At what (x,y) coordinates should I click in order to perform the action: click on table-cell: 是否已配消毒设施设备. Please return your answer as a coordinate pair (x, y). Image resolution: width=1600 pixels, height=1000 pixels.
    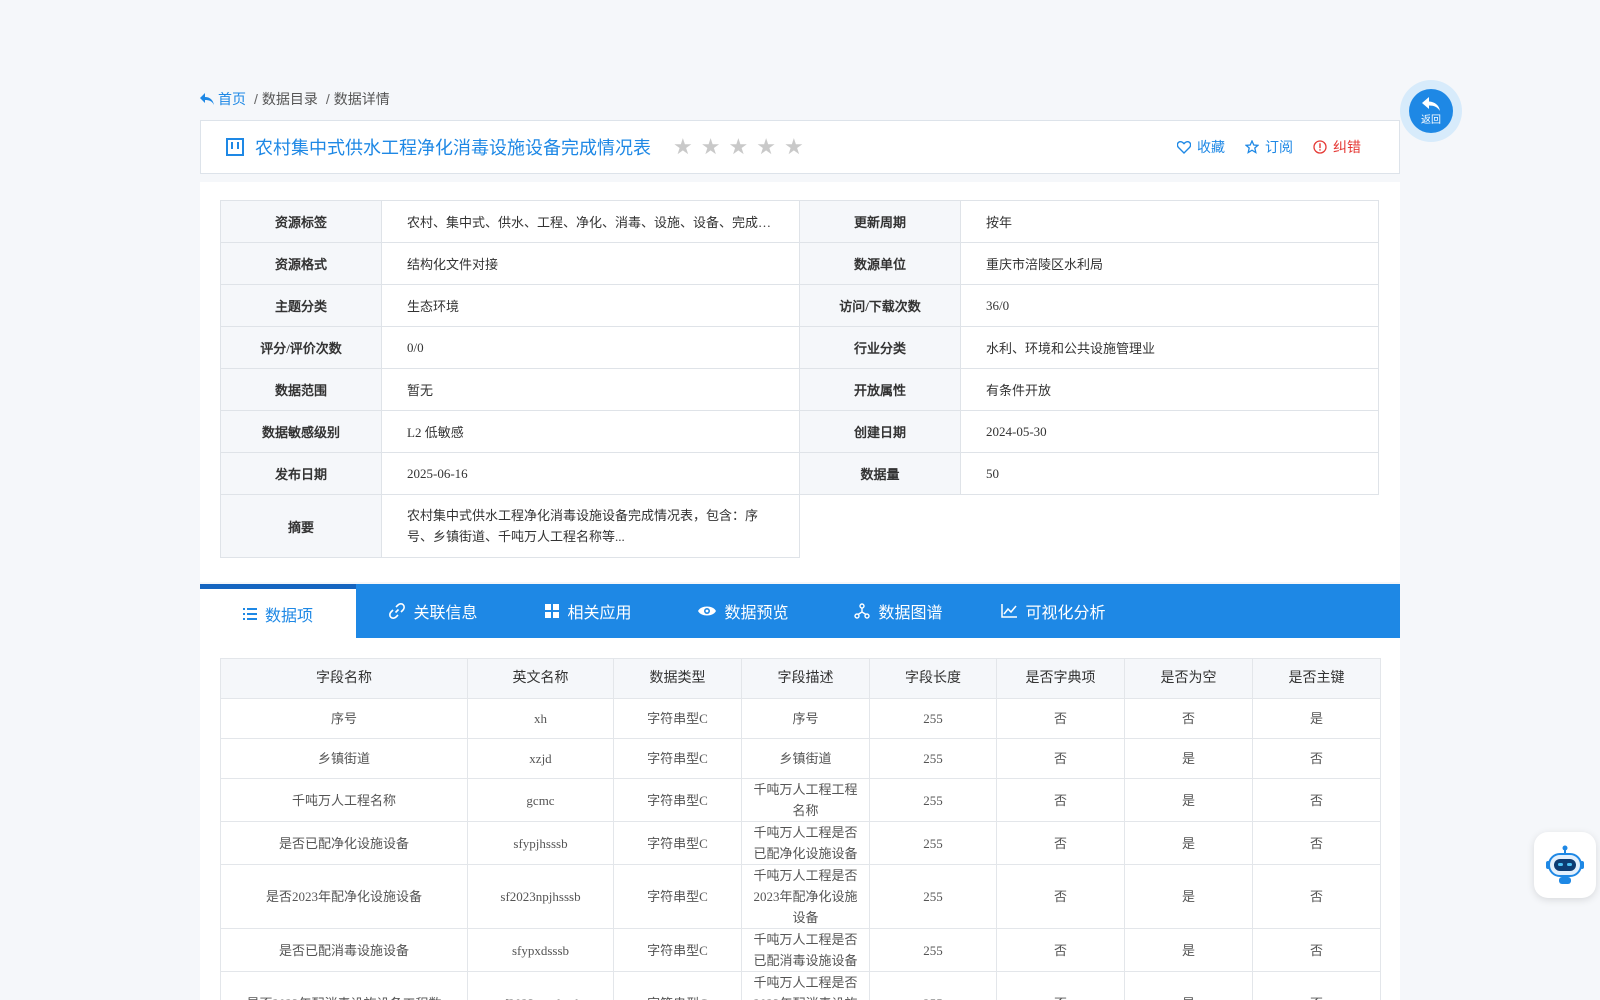
    Looking at the image, I should click on (344, 950).